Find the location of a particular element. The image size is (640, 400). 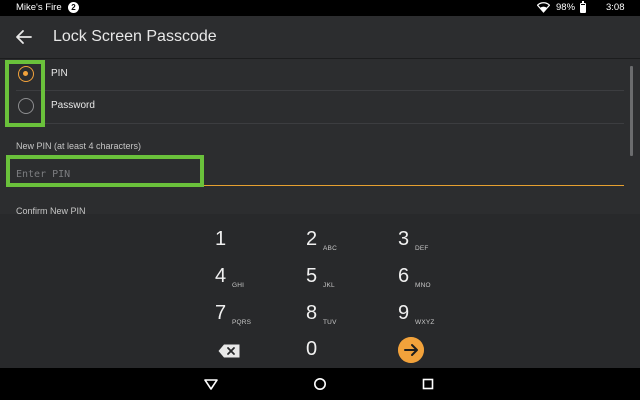

key-4: 4 GHI is located at coordinates (255, 279).